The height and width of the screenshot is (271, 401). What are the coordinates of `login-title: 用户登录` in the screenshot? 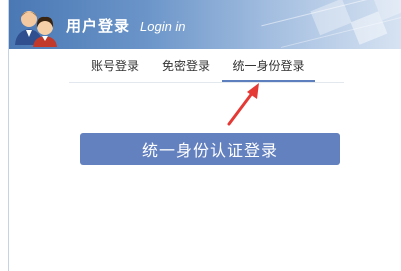 It's located at (98, 26).